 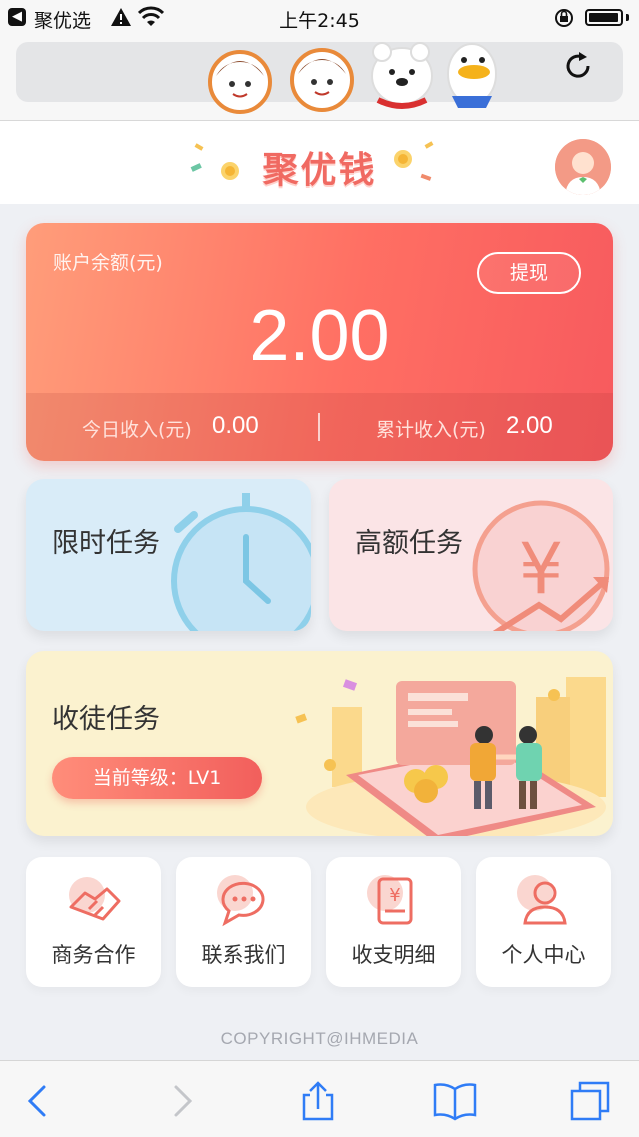 What do you see at coordinates (108, 263) in the screenshot?
I see `balance-label: 账户余额(元)` at bounding box center [108, 263].